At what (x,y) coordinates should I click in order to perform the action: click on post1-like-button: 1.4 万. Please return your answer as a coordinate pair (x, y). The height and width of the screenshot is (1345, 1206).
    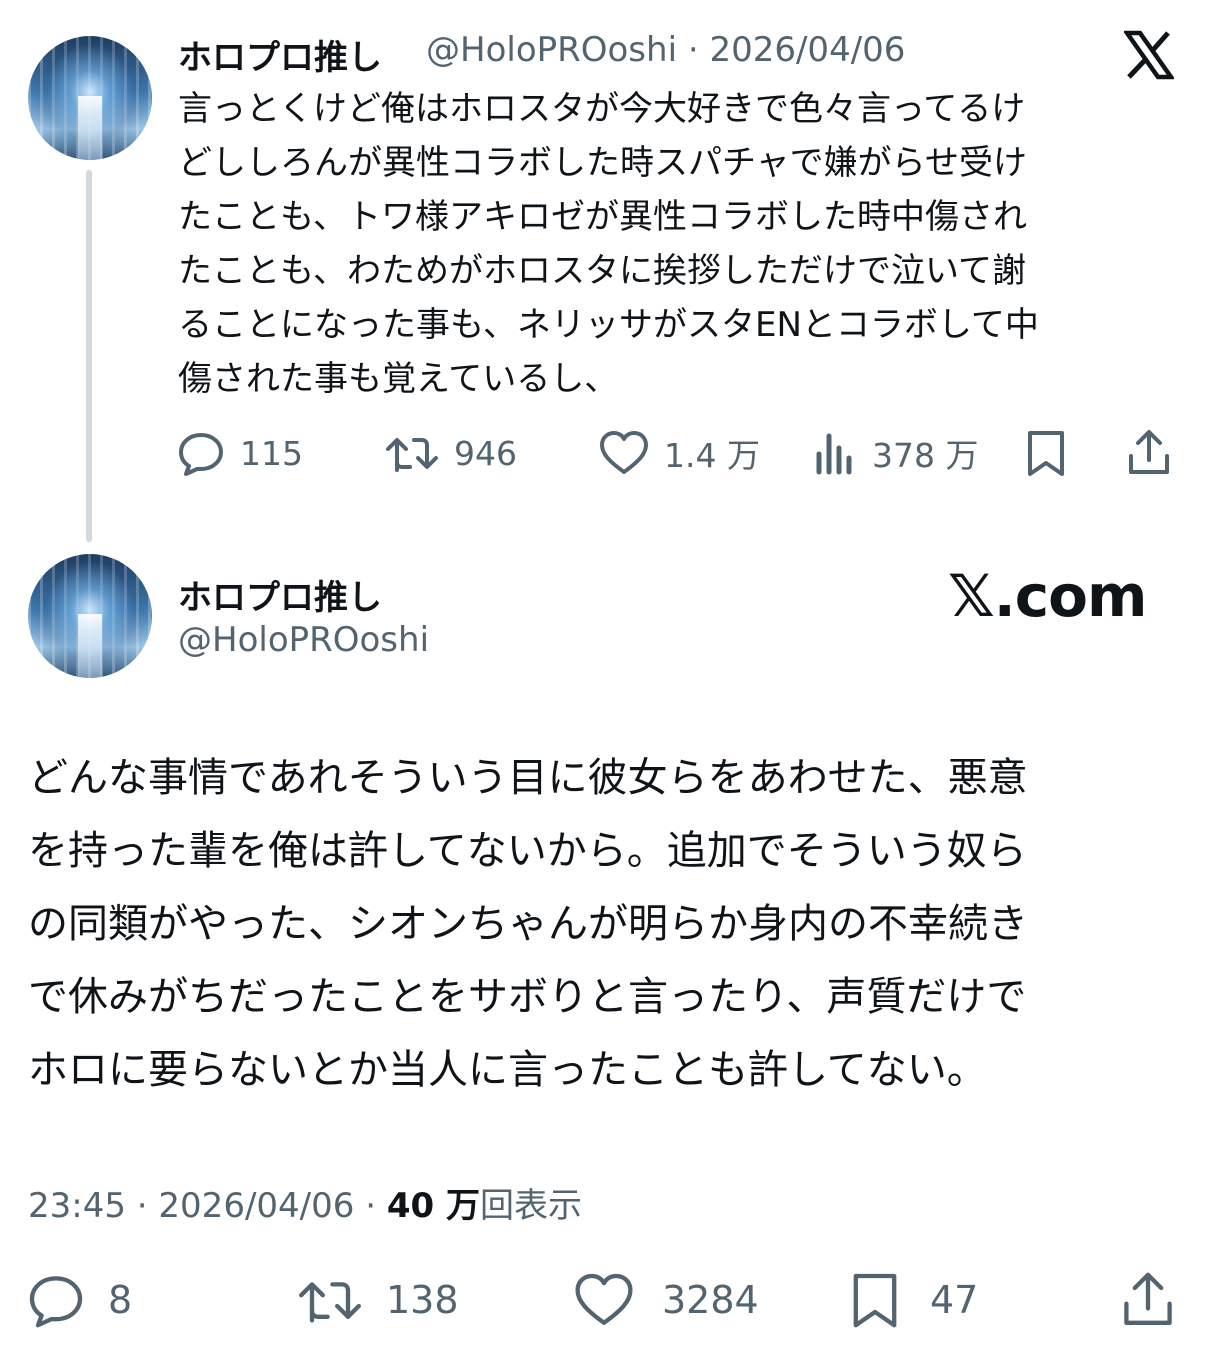
    Looking at the image, I should click on (679, 453).